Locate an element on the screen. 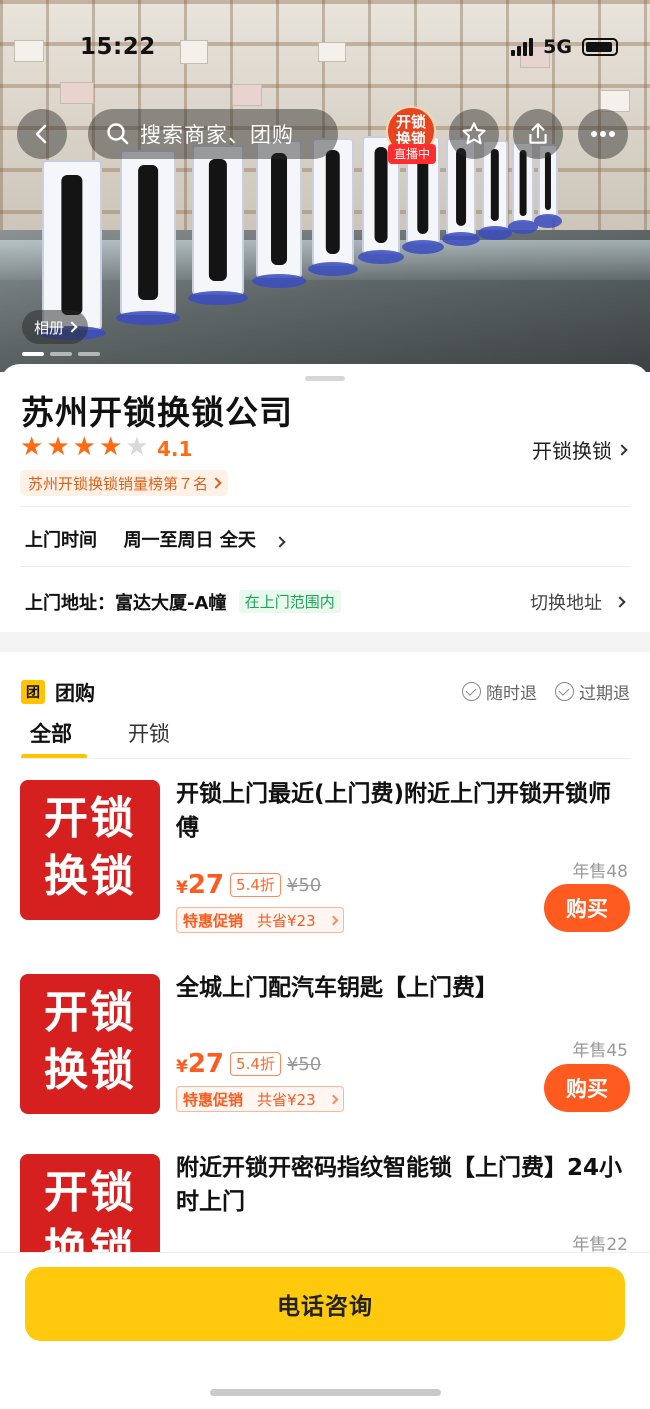  service-time-value: 周一至周日 全天 is located at coordinates (189, 540).